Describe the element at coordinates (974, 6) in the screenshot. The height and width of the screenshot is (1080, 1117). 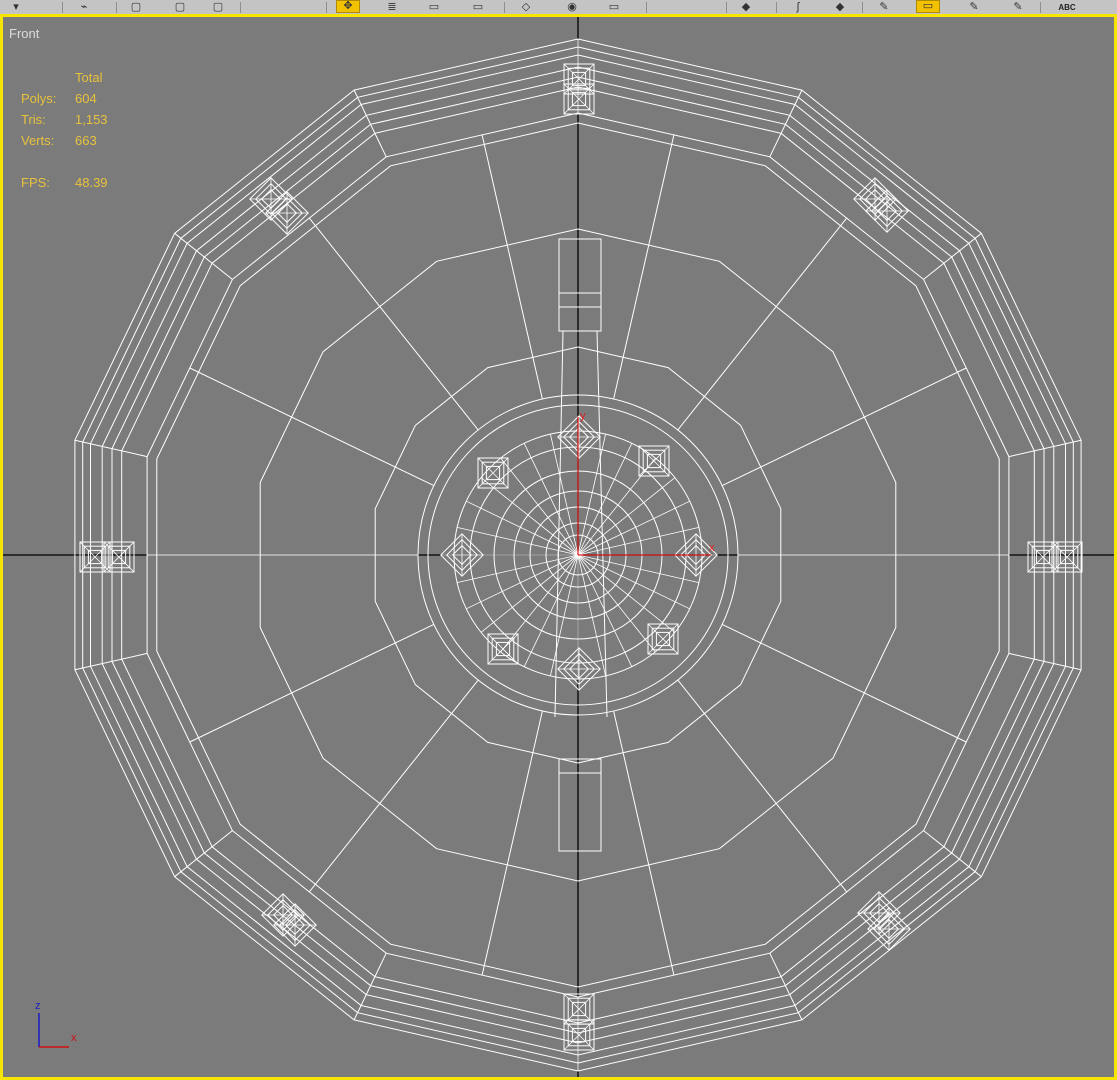
I see `quick-render-button: ✎` at that location.